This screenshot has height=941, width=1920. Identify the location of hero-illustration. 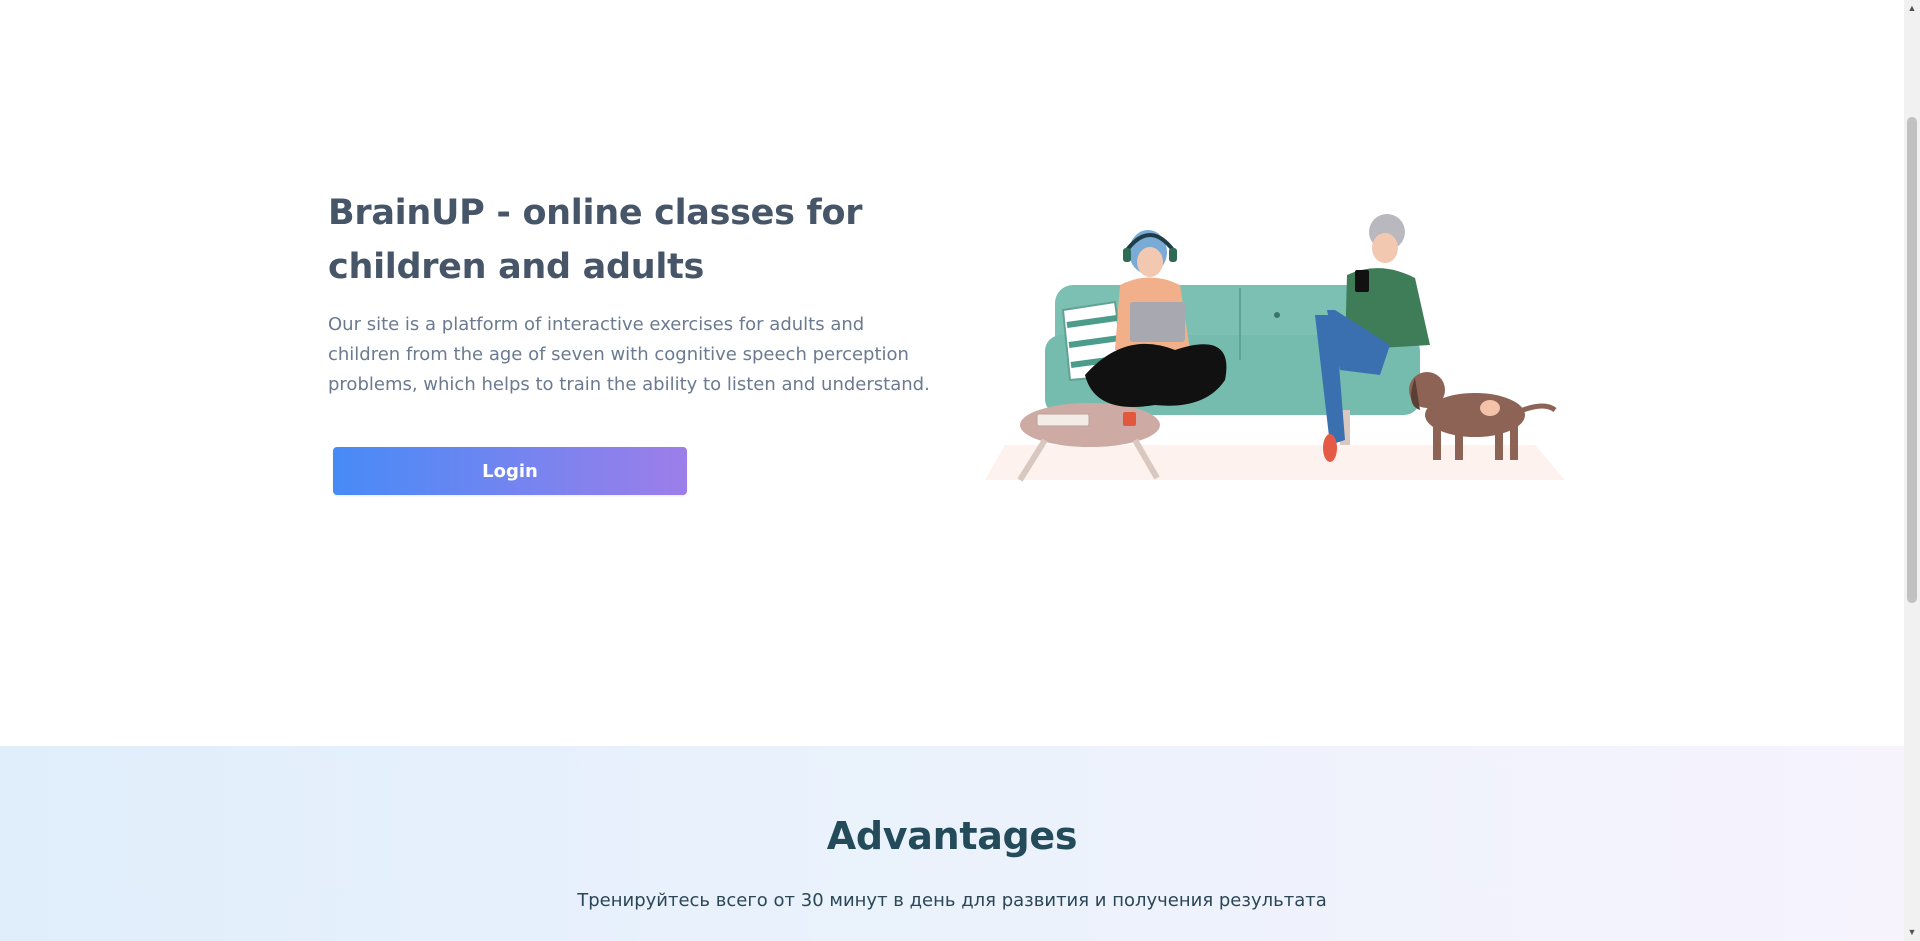
(1275, 348).